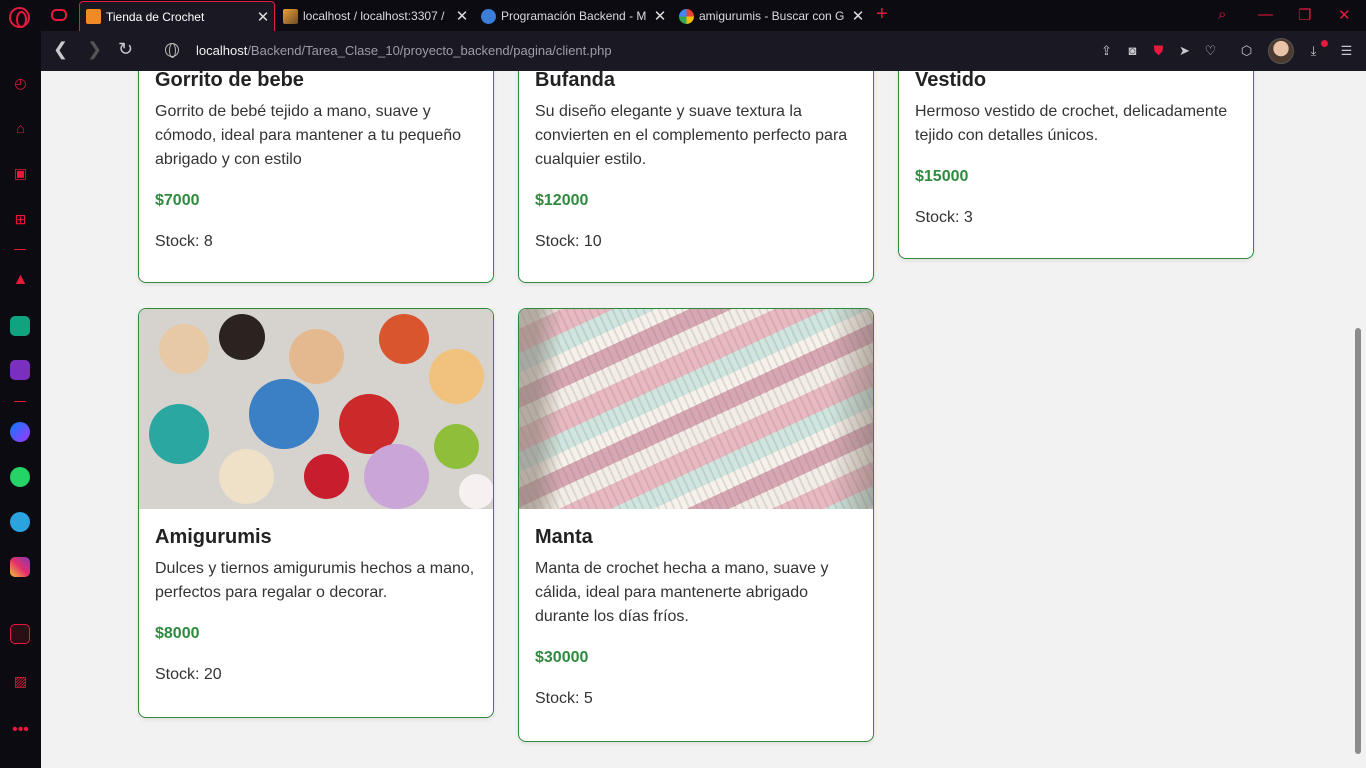 The image size is (1366, 768). I want to click on product-name: Manta, so click(564, 537).